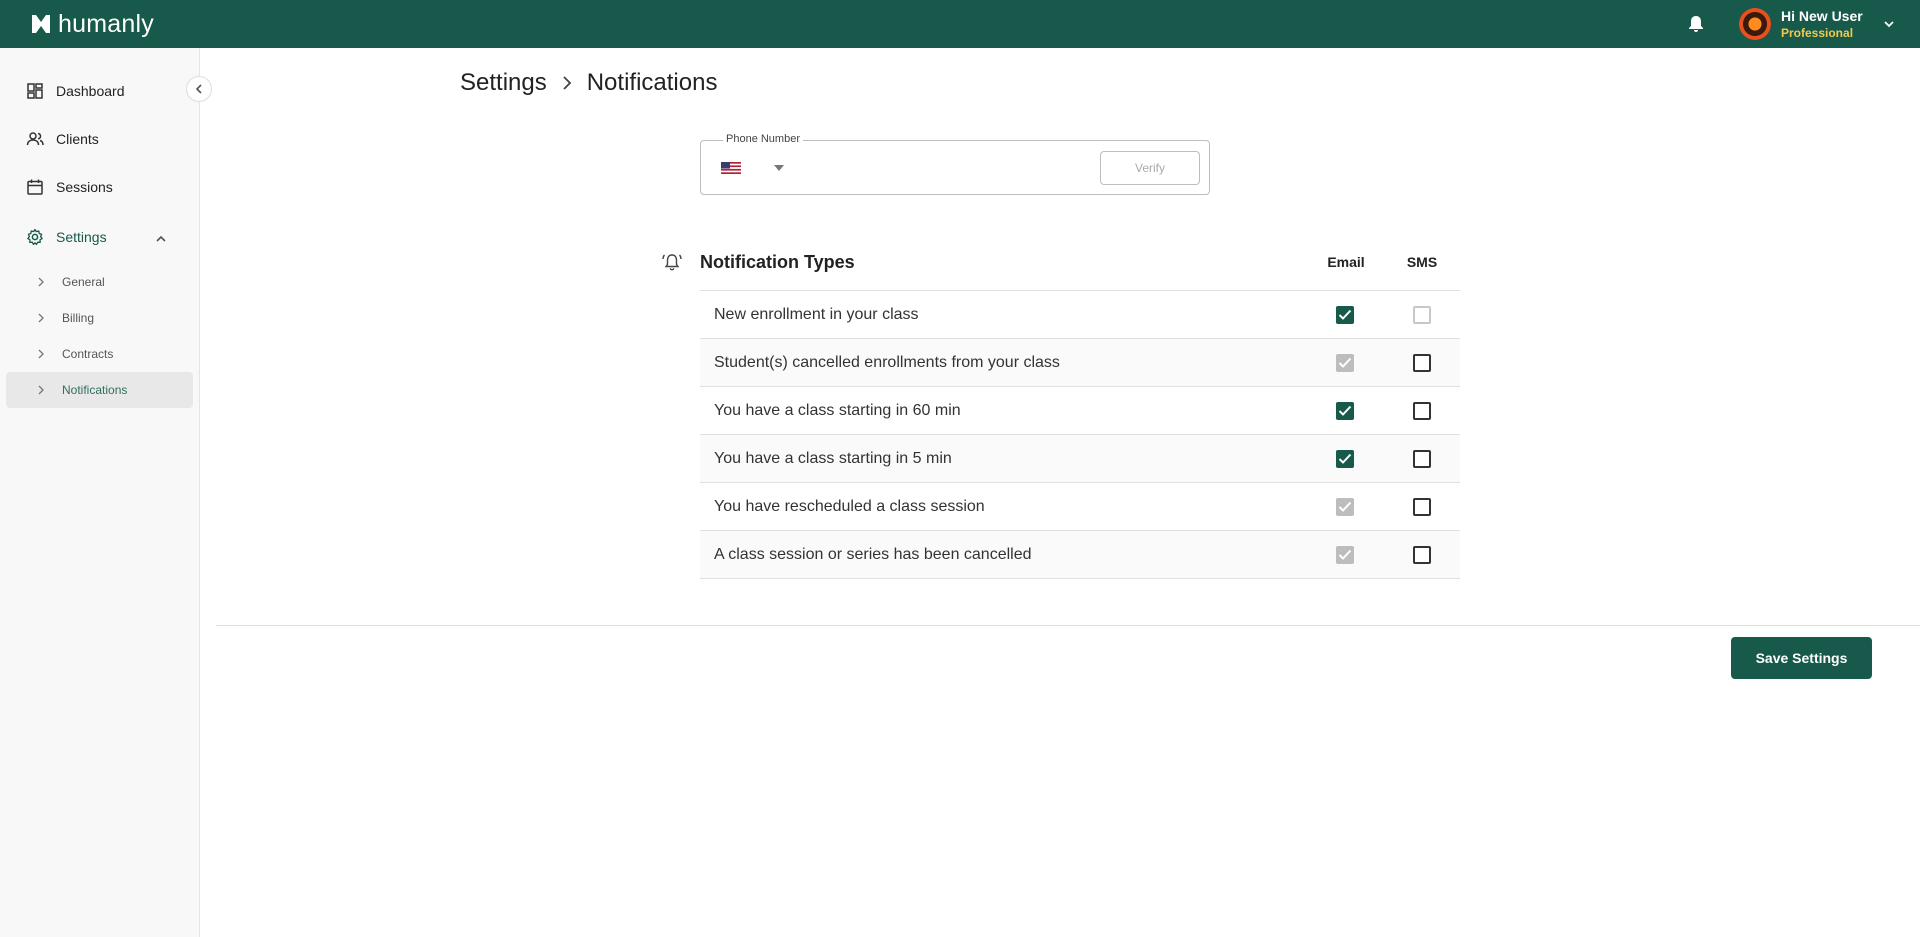 This screenshot has height=937, width=1920. Describe the element at coordinates (1080, 507) in the screenshot. I see `table-row: You have rescheduled a class session` at that location.